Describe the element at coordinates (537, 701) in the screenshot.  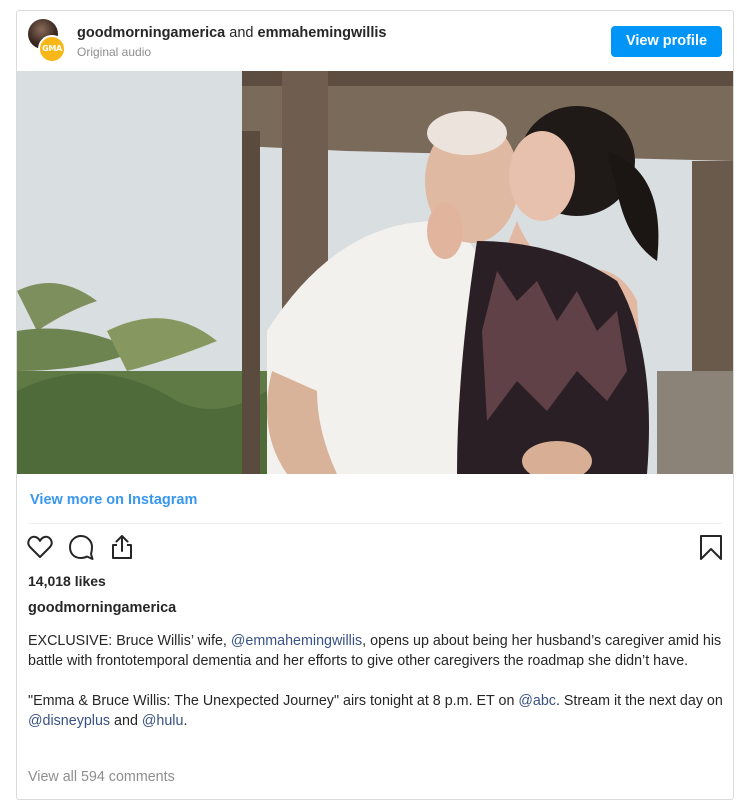
I see `mention-abc-link: @abc` at that location.